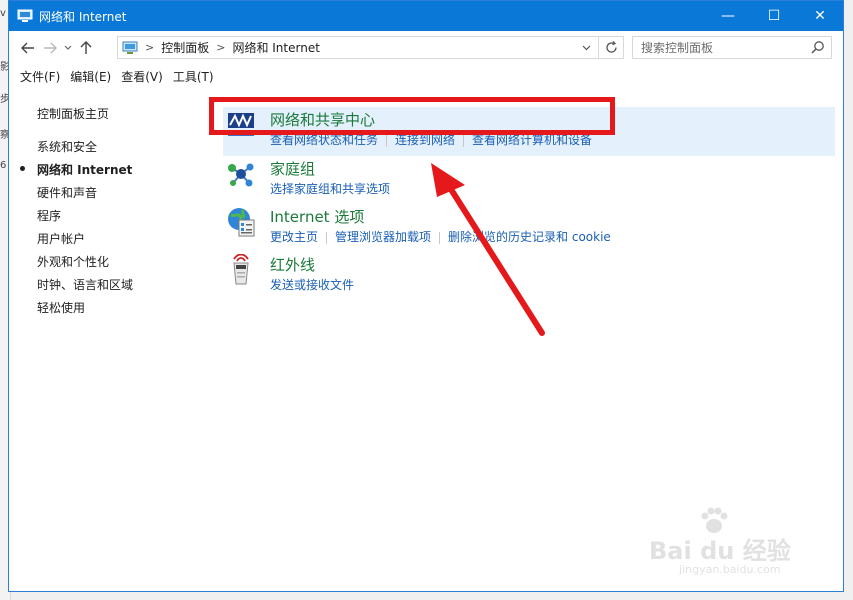 The width and height of the screenshot is (853, 600). What do you see at coordinates (83, 16) in the screenshot?
I see `window-title: 网络和 Internet` at bounding box center [83, 16].